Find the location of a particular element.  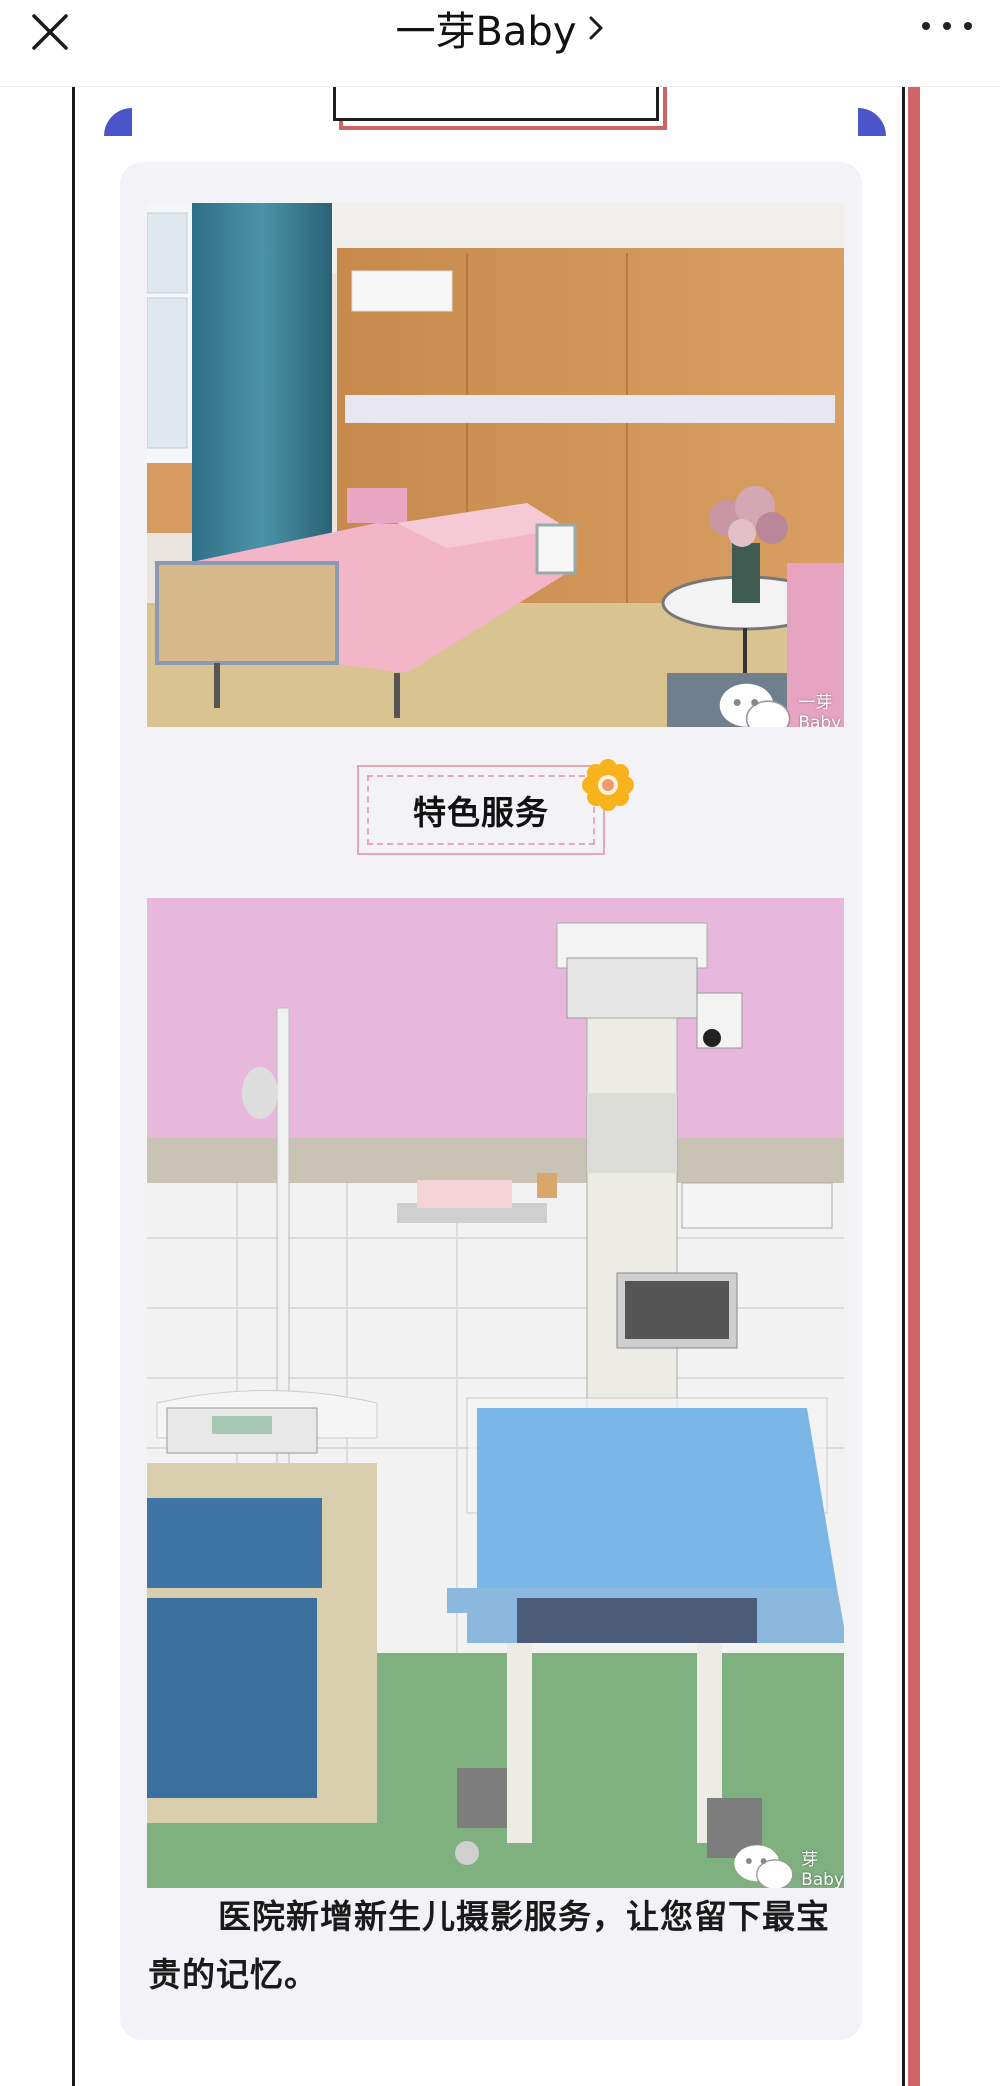

section-heading-box: 特色服务 is located at coordinates (481, 810).